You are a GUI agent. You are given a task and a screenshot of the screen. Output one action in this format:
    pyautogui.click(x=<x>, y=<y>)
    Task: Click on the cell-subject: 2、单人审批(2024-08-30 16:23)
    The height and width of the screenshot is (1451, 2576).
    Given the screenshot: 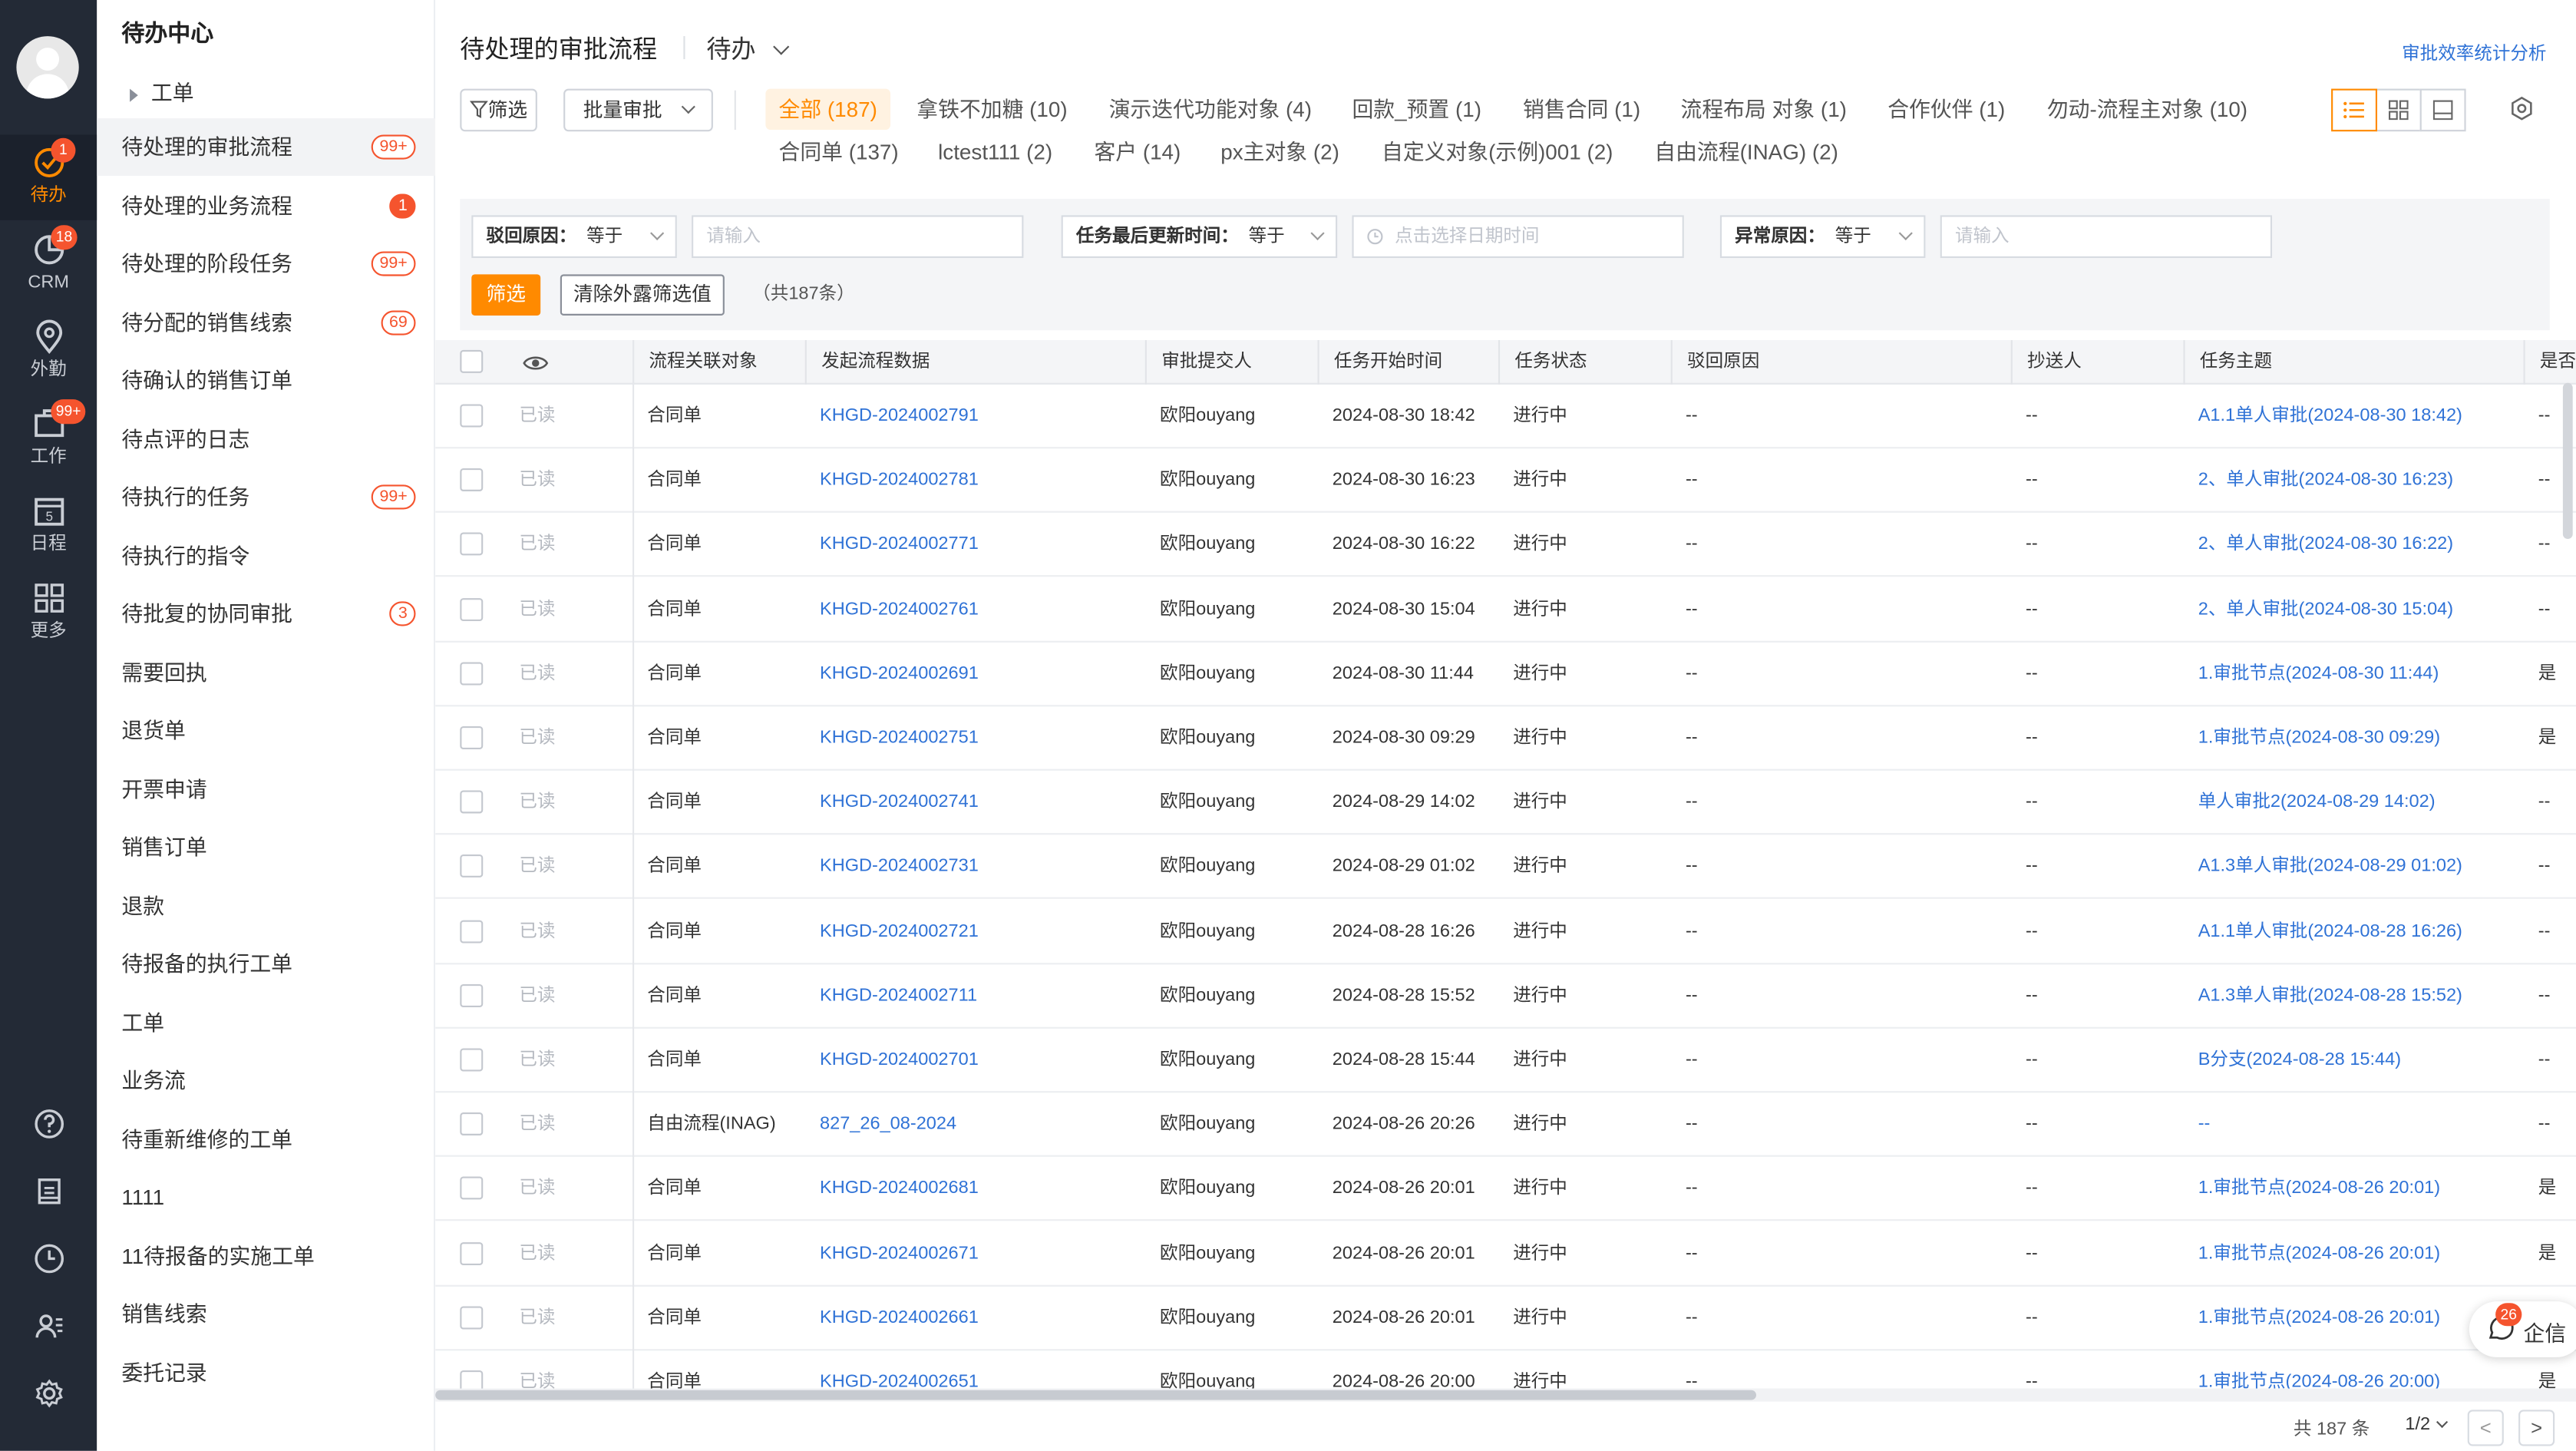 What is the action you would take?
    pyautogui.click(x=2358, y=481)
    